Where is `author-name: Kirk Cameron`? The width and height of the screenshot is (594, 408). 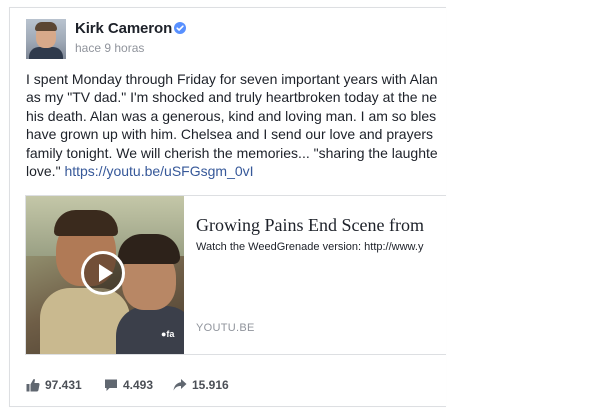 author-name: Kirk Cameron is located at coordinates (123, 28).